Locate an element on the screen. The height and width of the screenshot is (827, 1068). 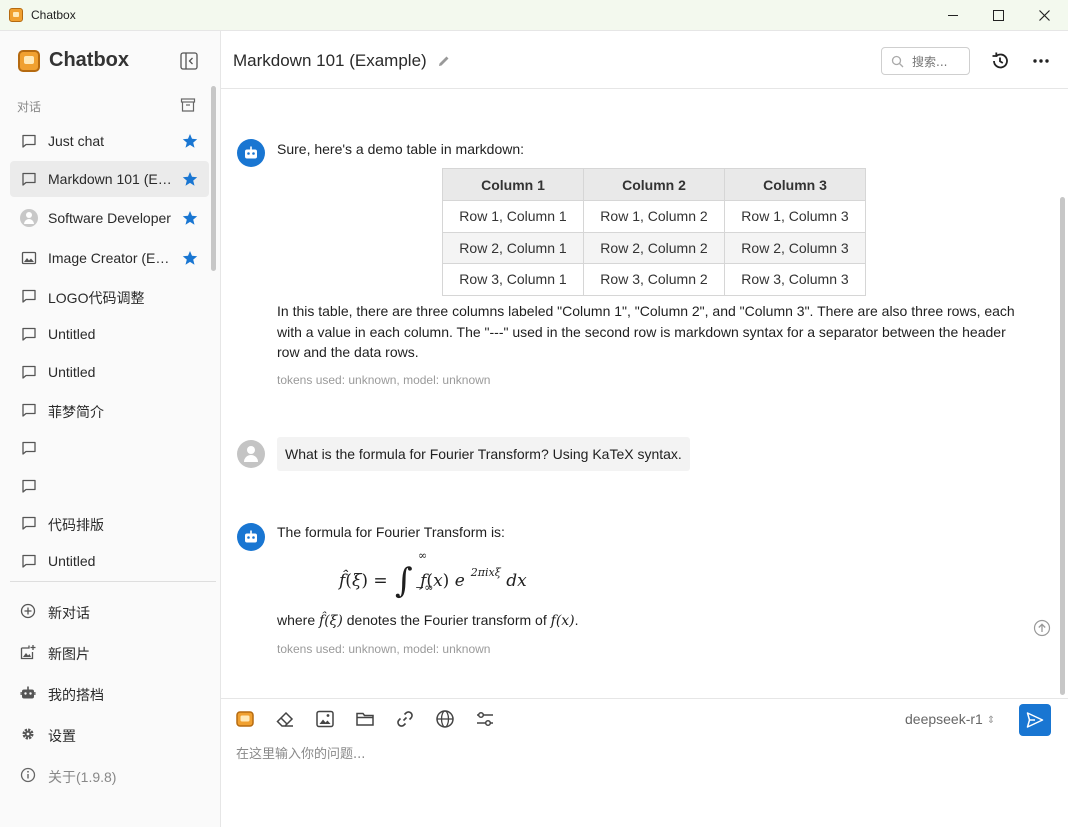
info-icon is located at coordinates (28, 775).